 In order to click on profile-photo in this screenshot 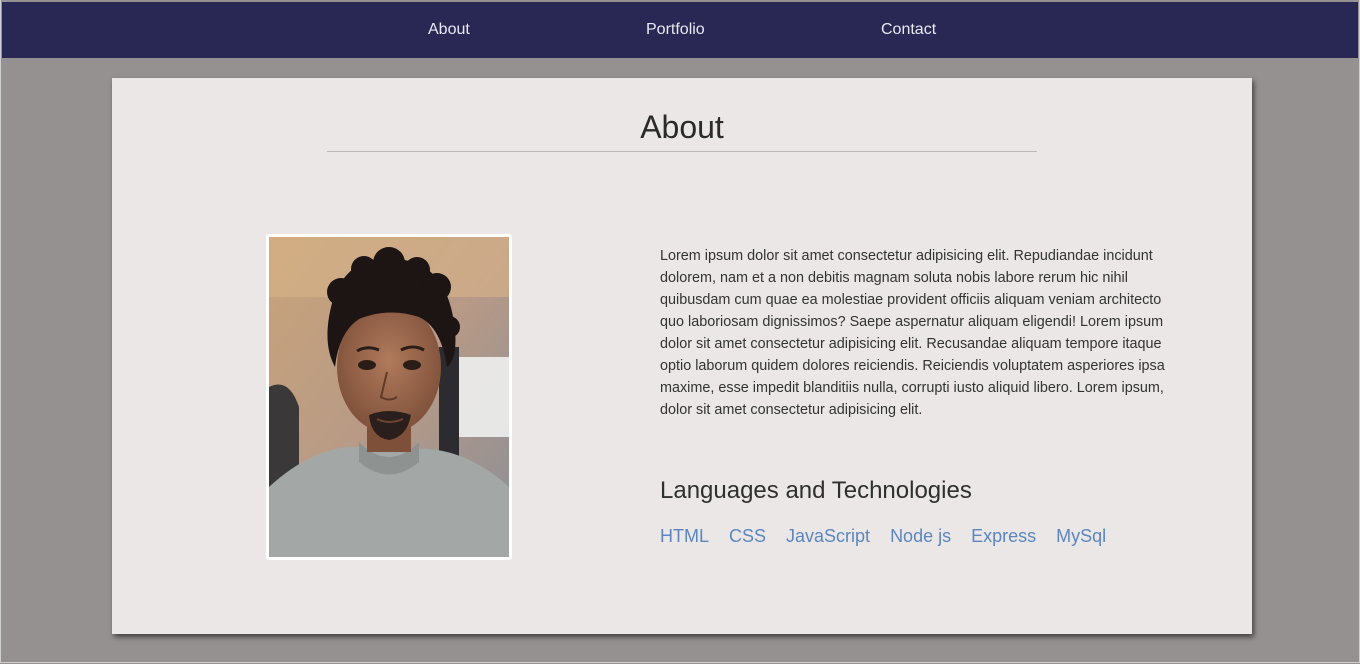, I will do `click(389, 397)`.